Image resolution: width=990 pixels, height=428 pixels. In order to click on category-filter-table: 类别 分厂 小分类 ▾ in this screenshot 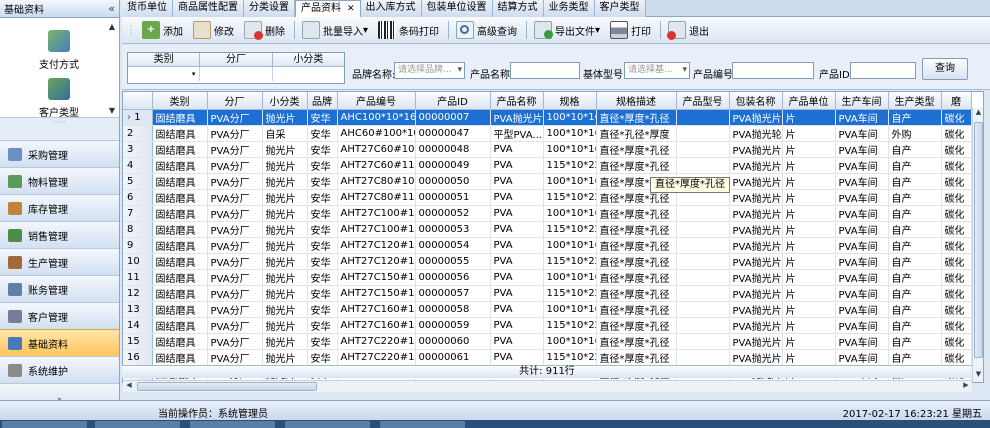, I will do `click(236, 68)`.